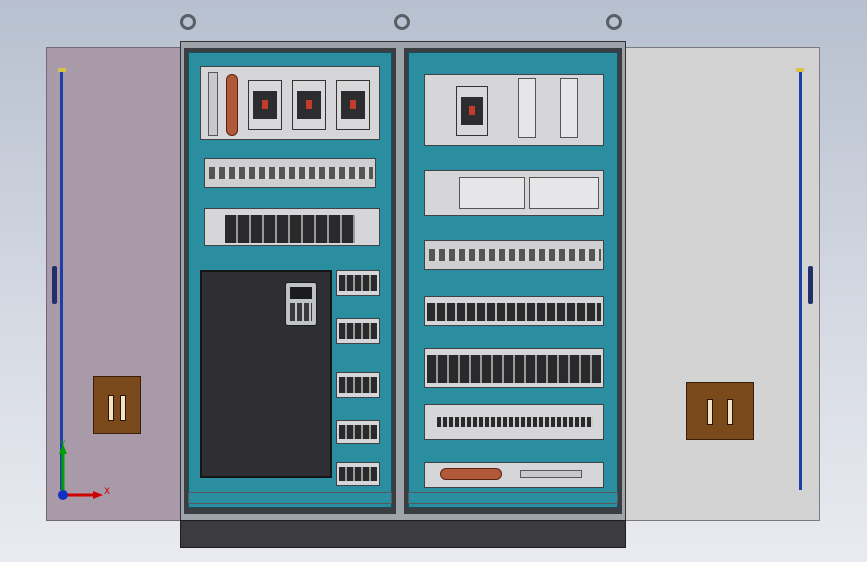 This screenshot has height=562, width=867. What do you see at coordinates (290, 173) in the screenshot?
I see `fuse-row-left` at bounding box center [290, 173].